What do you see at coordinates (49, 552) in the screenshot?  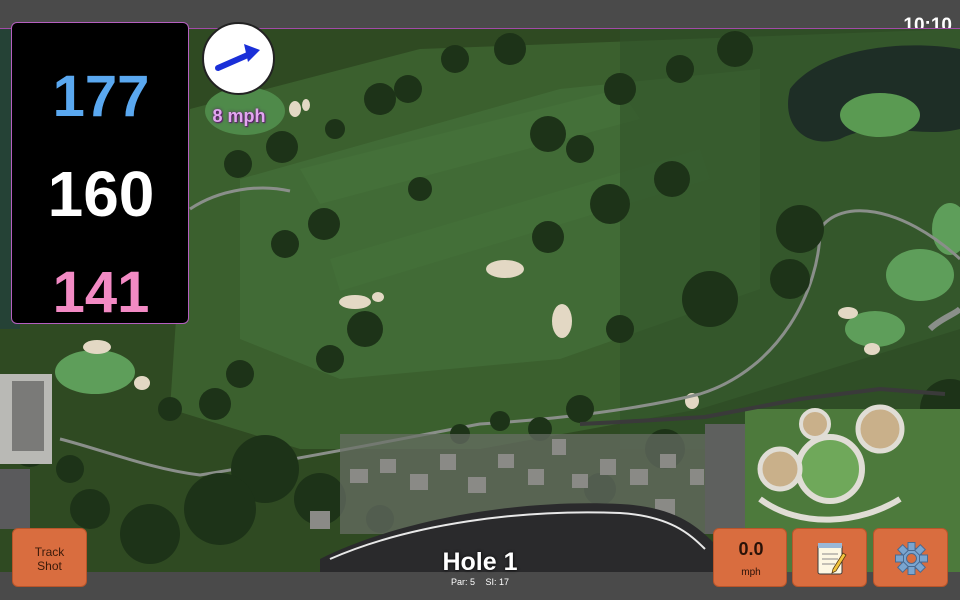 I see `track-shot-label-line1: Track` at bounding box center [49, 552].